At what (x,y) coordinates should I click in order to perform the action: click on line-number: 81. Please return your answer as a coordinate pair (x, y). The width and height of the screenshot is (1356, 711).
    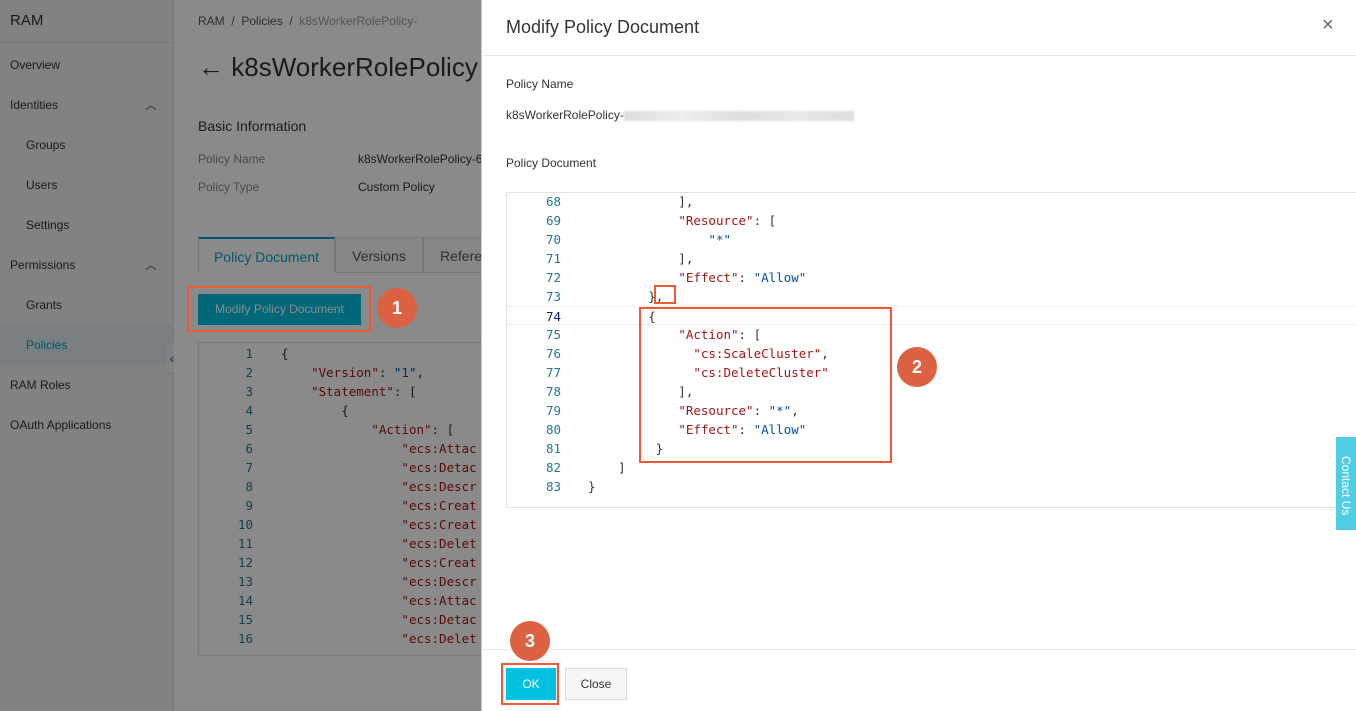
    Looking at the image, I should click on (553, 448).